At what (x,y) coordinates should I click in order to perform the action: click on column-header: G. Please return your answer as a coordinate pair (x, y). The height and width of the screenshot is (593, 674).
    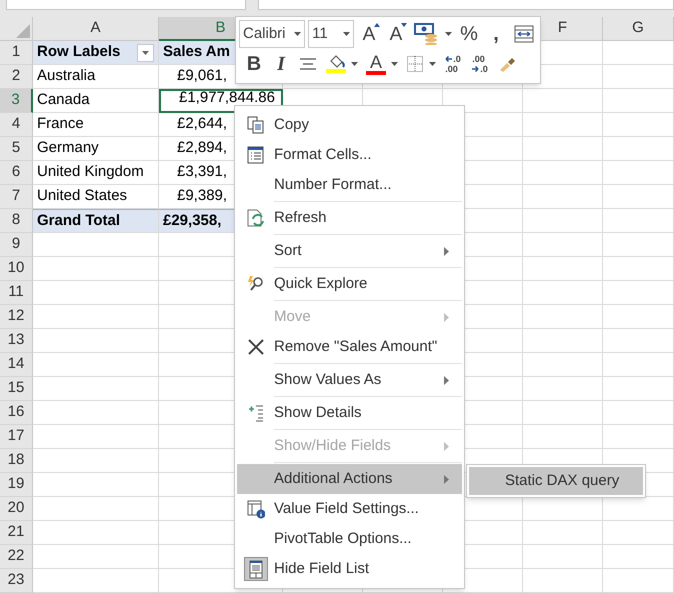
    Looking at the image, I should click on (638, 29).